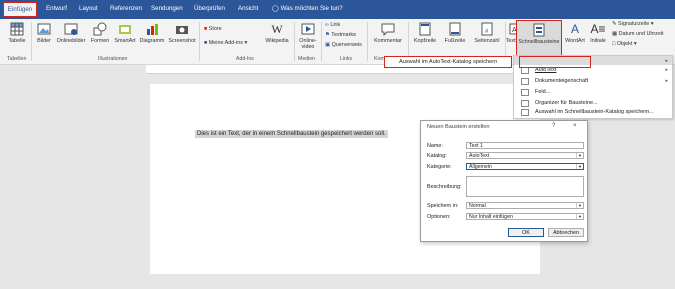  What do you see at coordinates (487, 41) in the screenshot?
I see `seitenzahl-label: Seitenzahl` at bounding box center [487, 41].